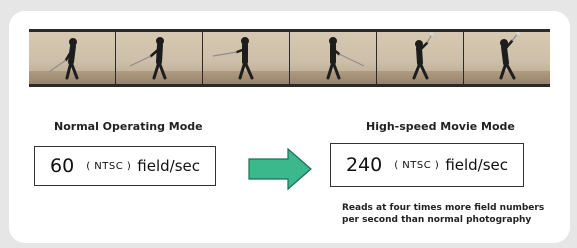  Describe the element at coordinates (168, 166) in the screenshot. I see `normal-fps-unit: field/sec` at that location.